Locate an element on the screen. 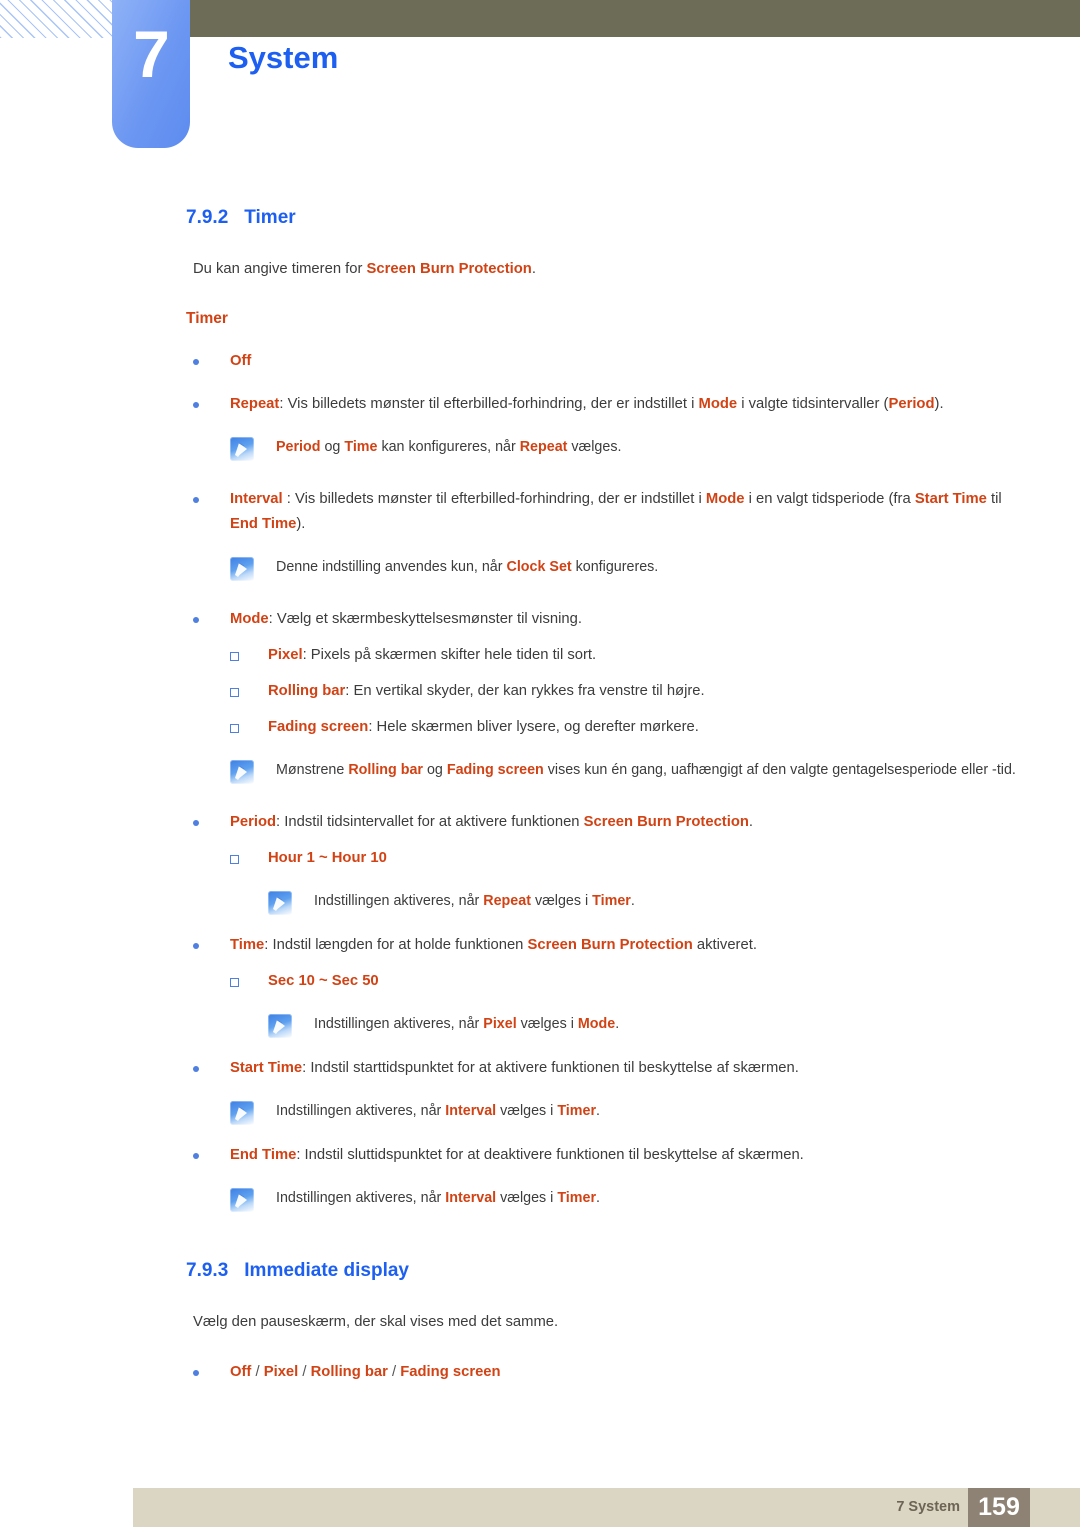 This screenshot has height=1527, width=1080. term-interval: Interval is located at coordinates (256, 499).